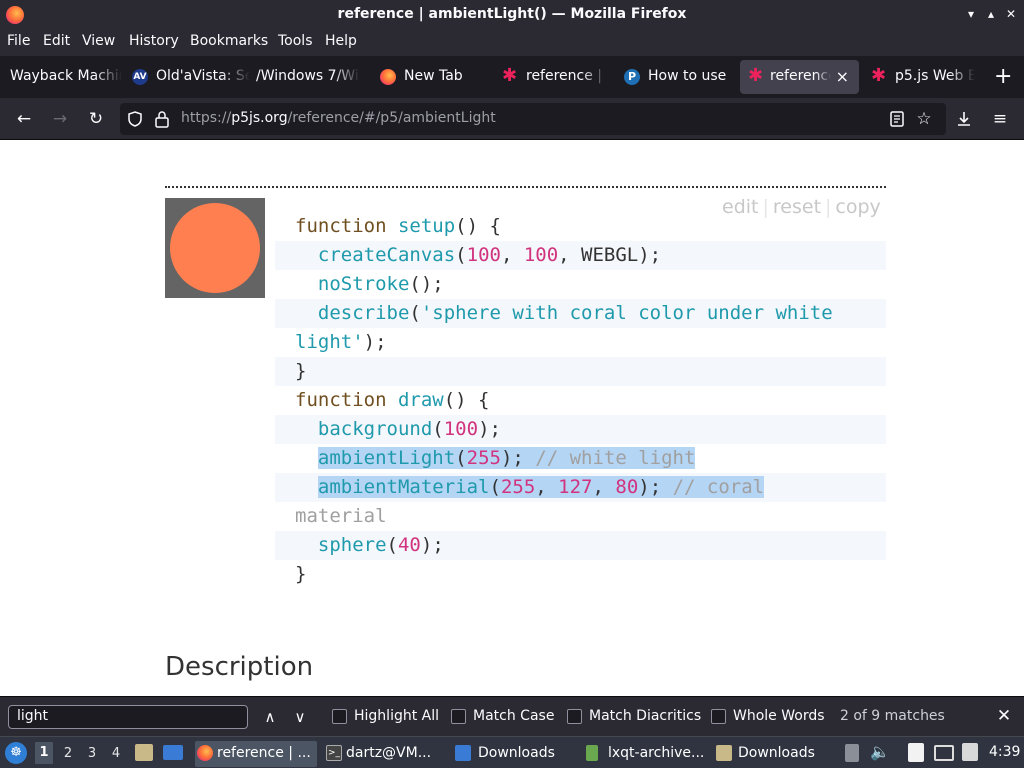 Image resolution: width=1024 pixels, height=768 pixels. What do you see at coordinates (1004, 716) in the screenshot?
I see `close-find-bar-icon: ✕` at bounding box center [1004, 716].